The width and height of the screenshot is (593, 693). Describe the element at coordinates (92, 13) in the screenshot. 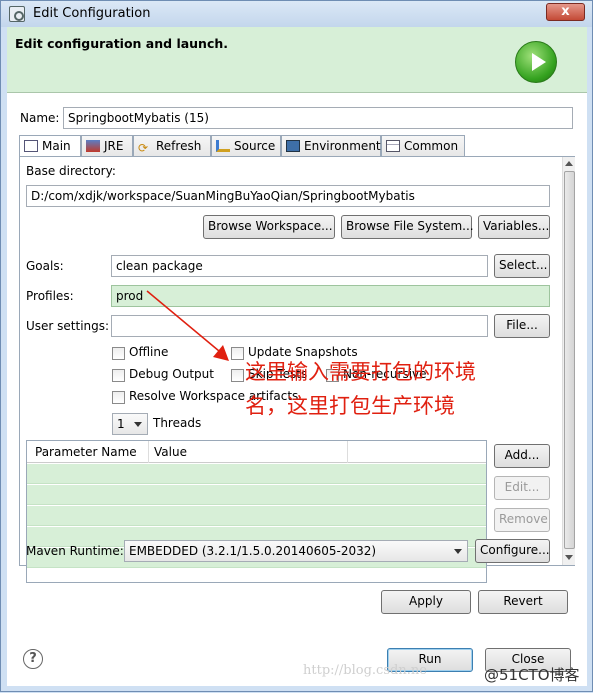

I see `window-title: Edit Configuration` at that location.